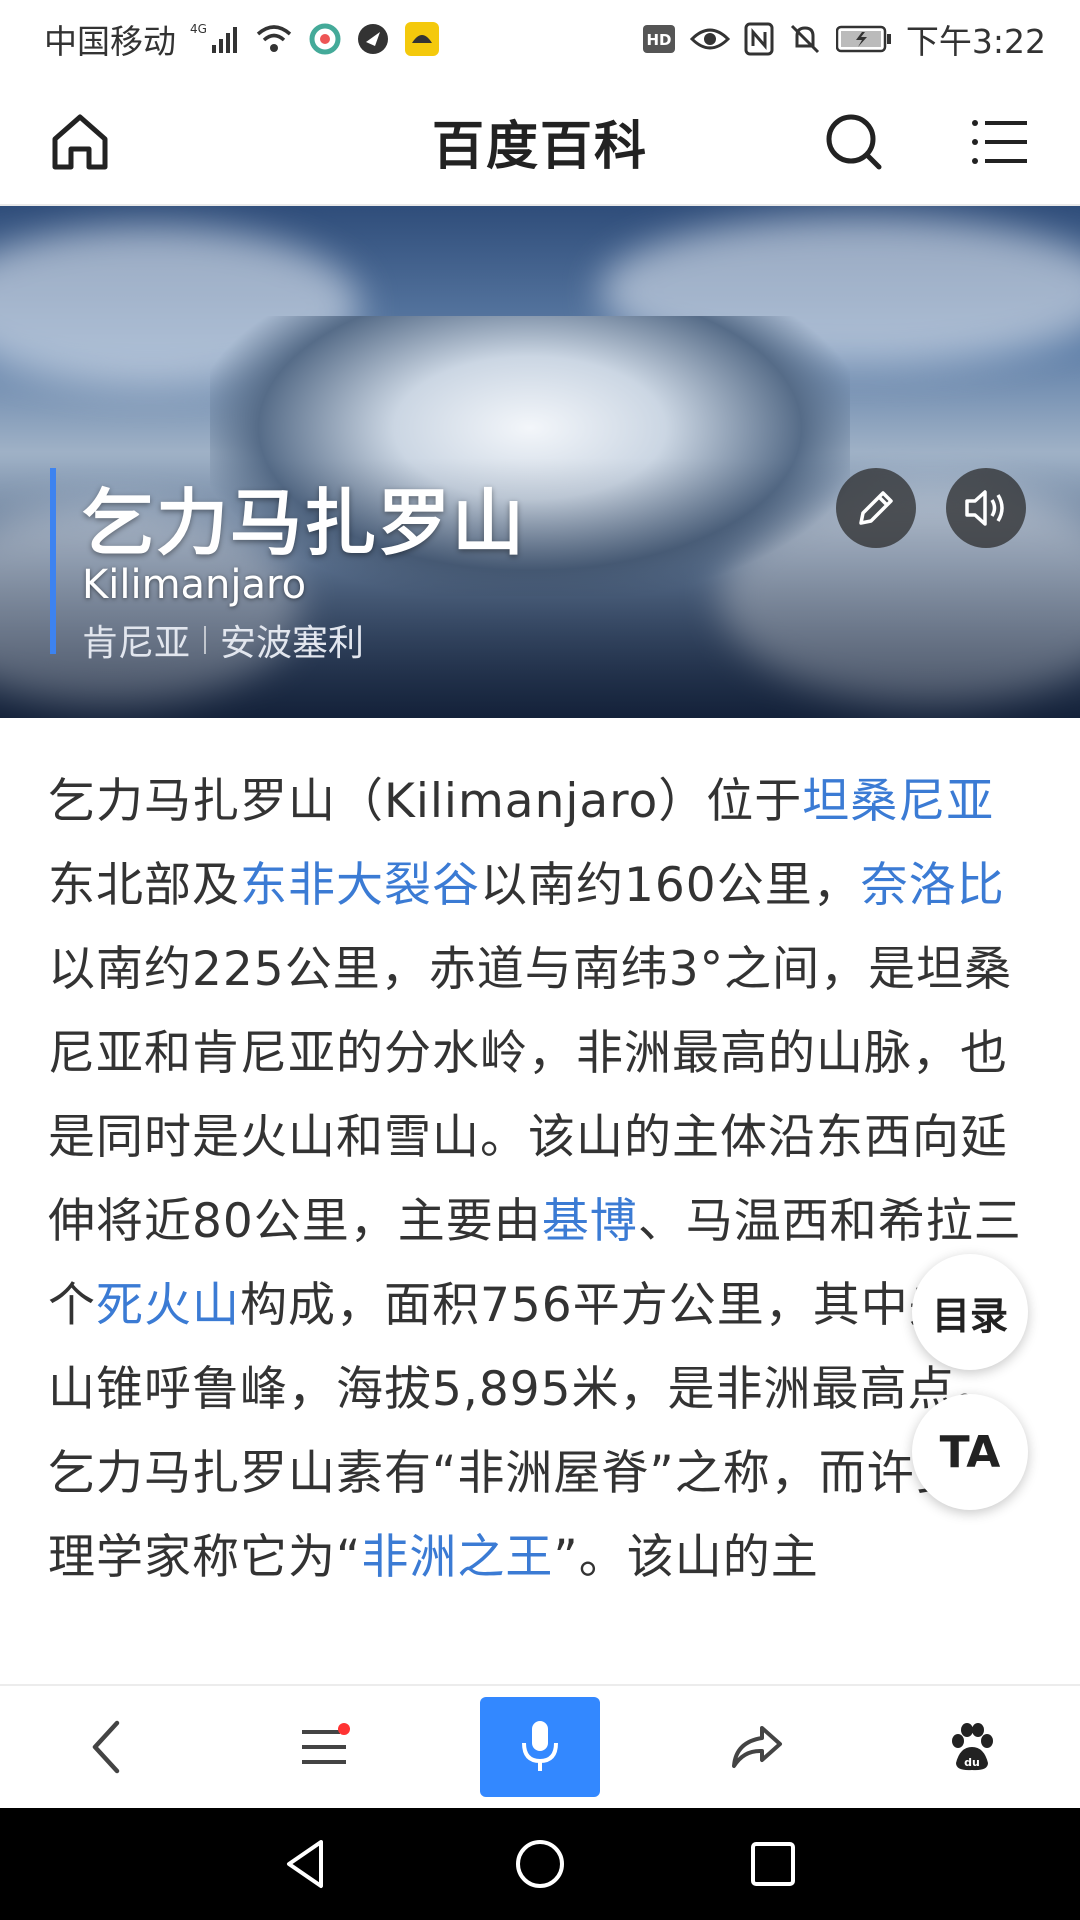 This screenshot has width=1080, height=1920. I want to click on hd-icon: HD, so click(659, 39).